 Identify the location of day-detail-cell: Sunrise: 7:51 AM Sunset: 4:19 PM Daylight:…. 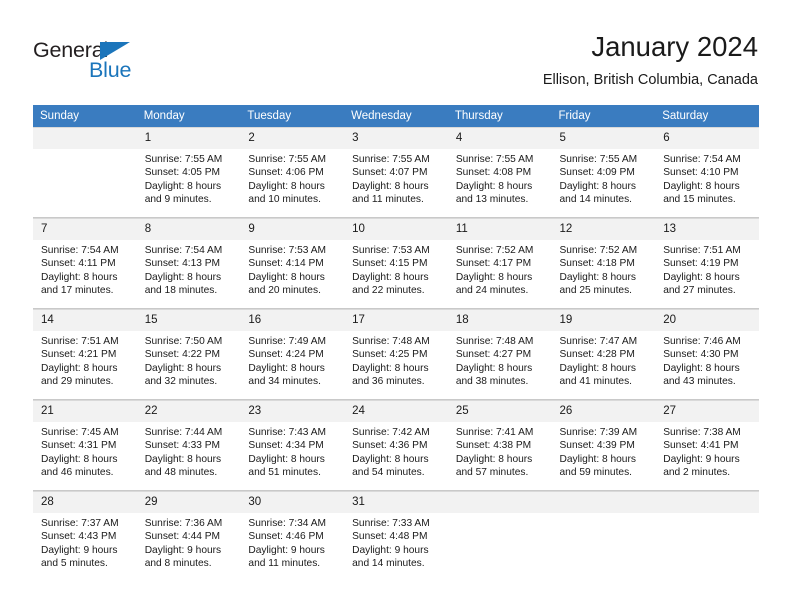
(707, 274).